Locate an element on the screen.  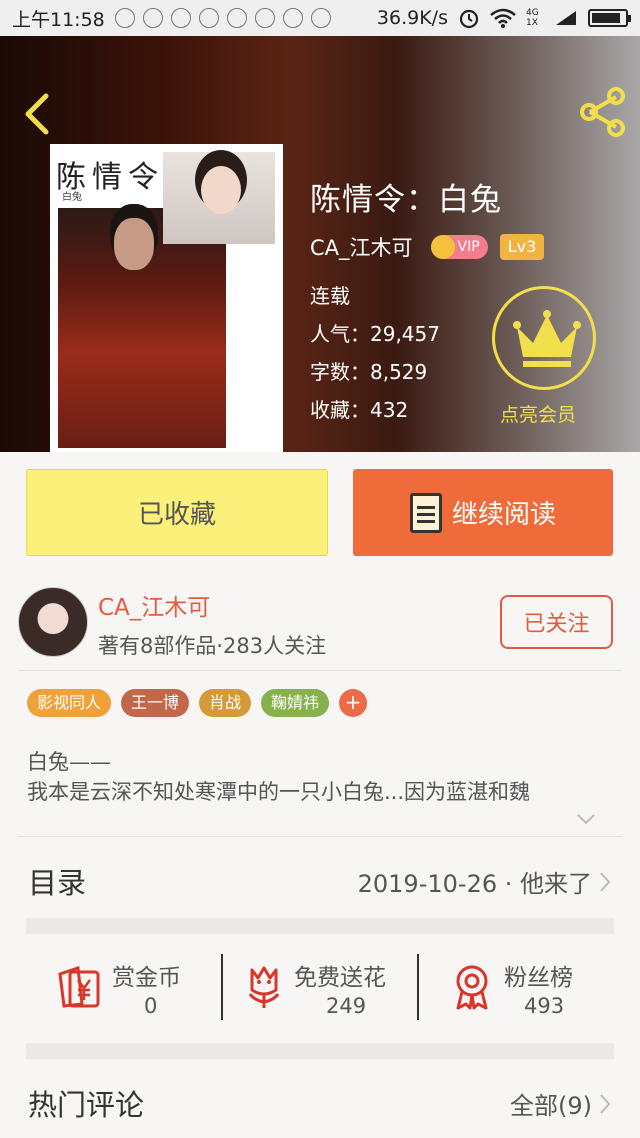
stat-label: 粉丝榜 is located at coordinates (538, 978).